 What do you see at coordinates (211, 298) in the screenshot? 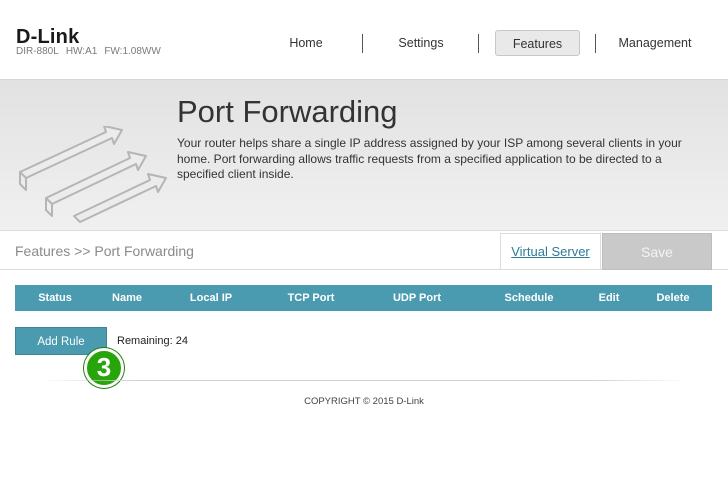
I see `column-local-ip: Local IP` at bounding box center [211, 298].